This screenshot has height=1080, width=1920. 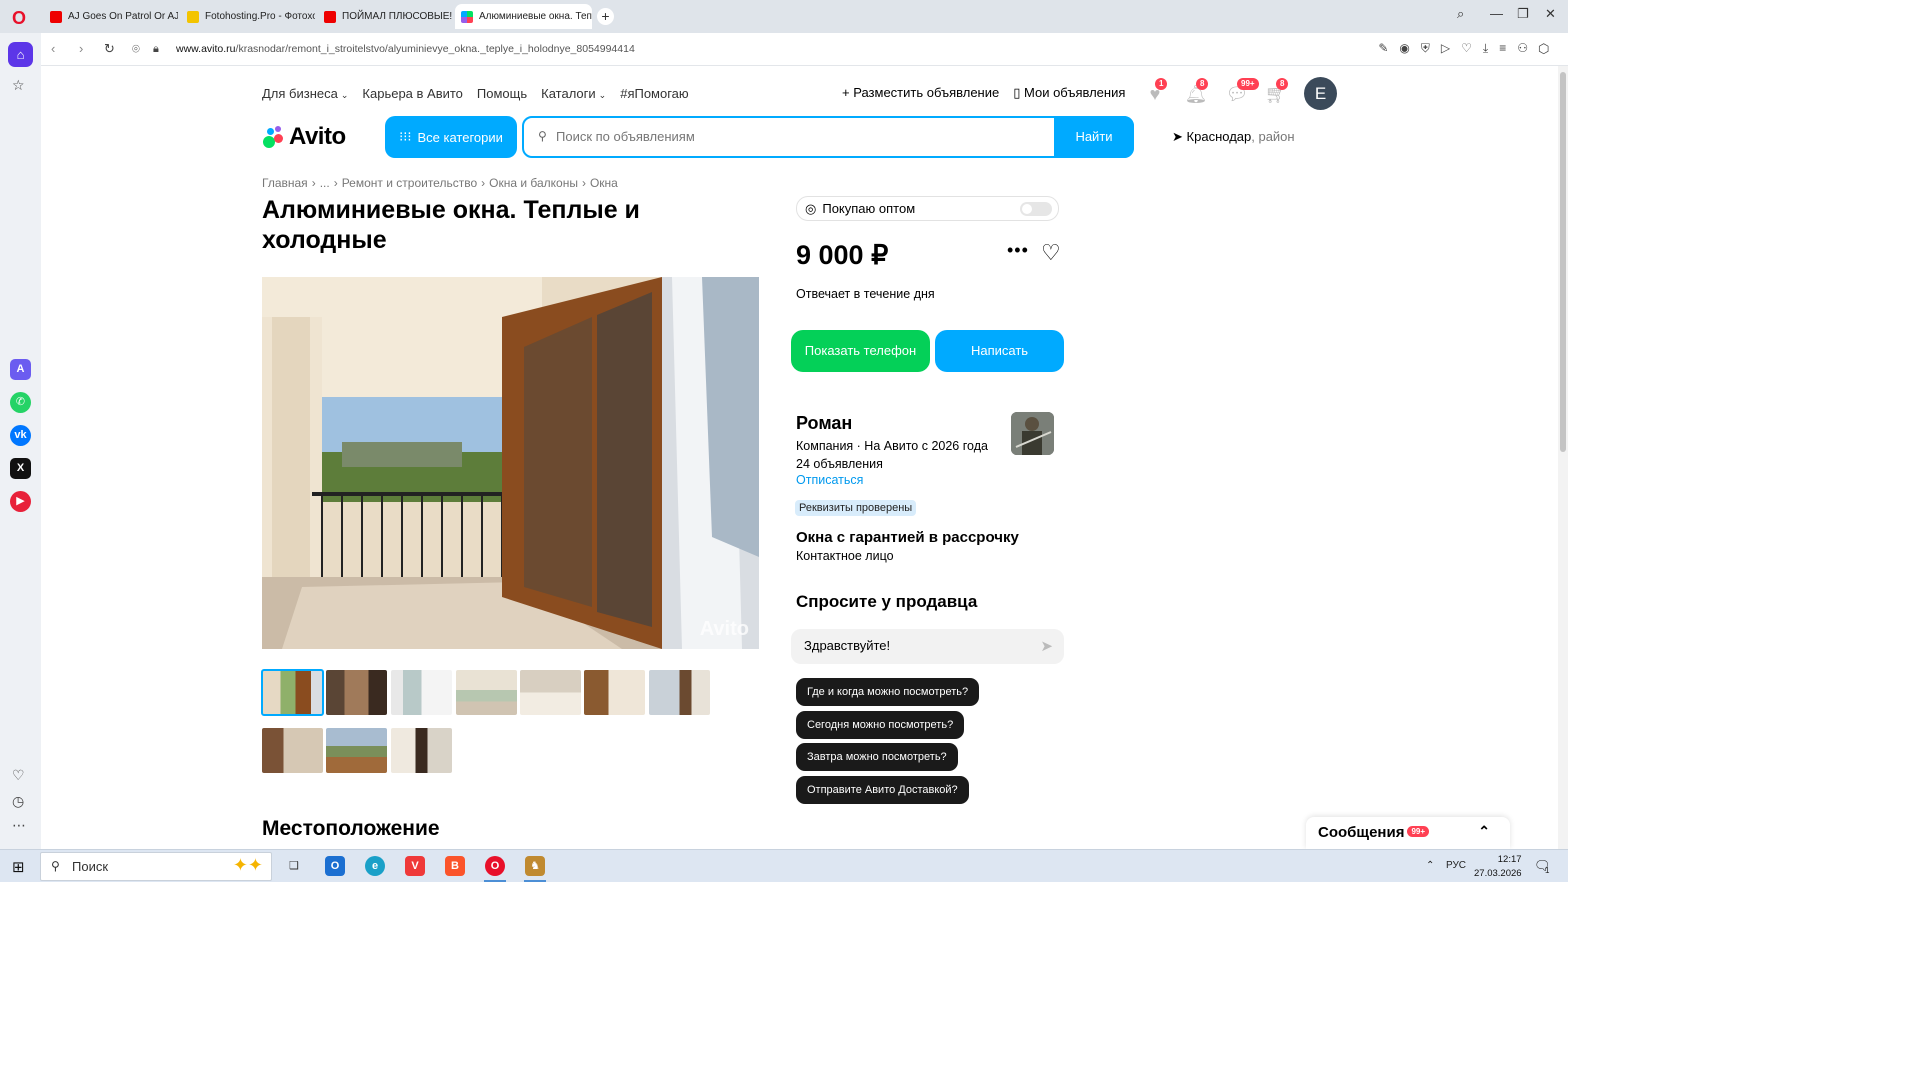 I want to click on x-icon: X, so click(x=20, y=468).